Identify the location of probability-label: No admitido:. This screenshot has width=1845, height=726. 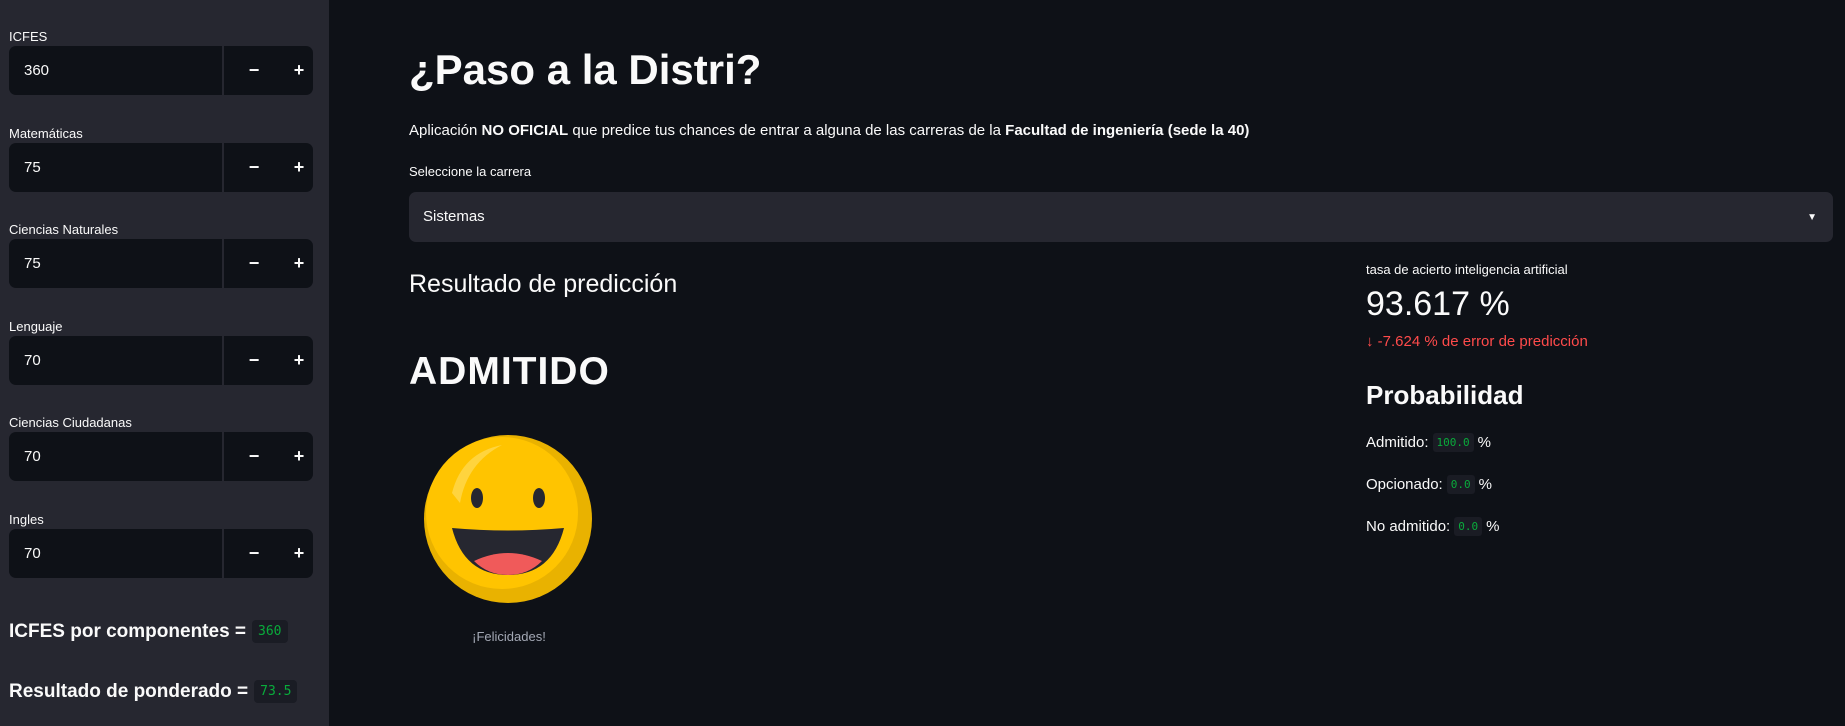
(1408, 526).